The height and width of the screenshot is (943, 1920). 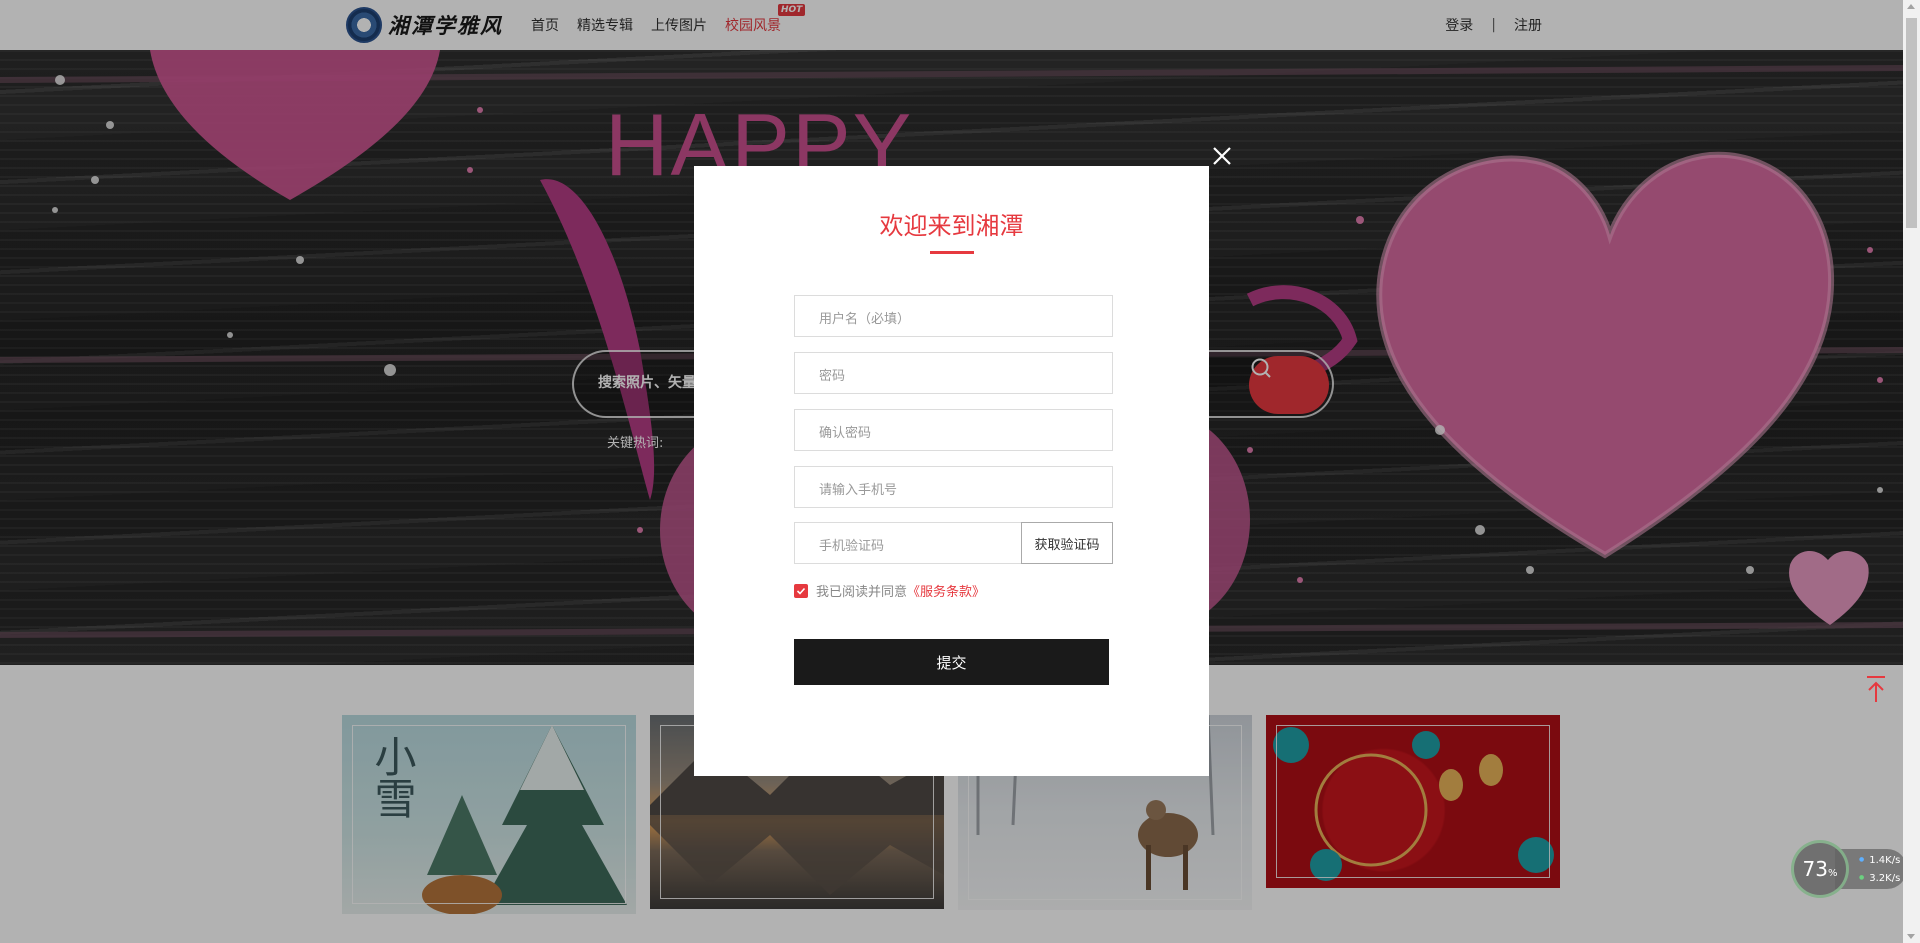 I want to click on check-icon, so click(x=801, y=591).